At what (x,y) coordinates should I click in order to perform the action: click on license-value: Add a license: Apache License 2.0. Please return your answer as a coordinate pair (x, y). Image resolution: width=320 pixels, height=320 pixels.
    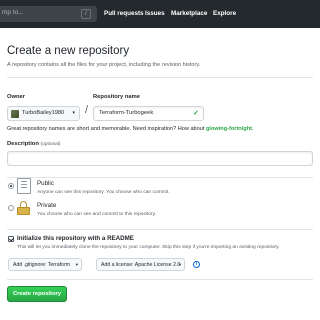
    Looking at the image, I should click on (141, 265).